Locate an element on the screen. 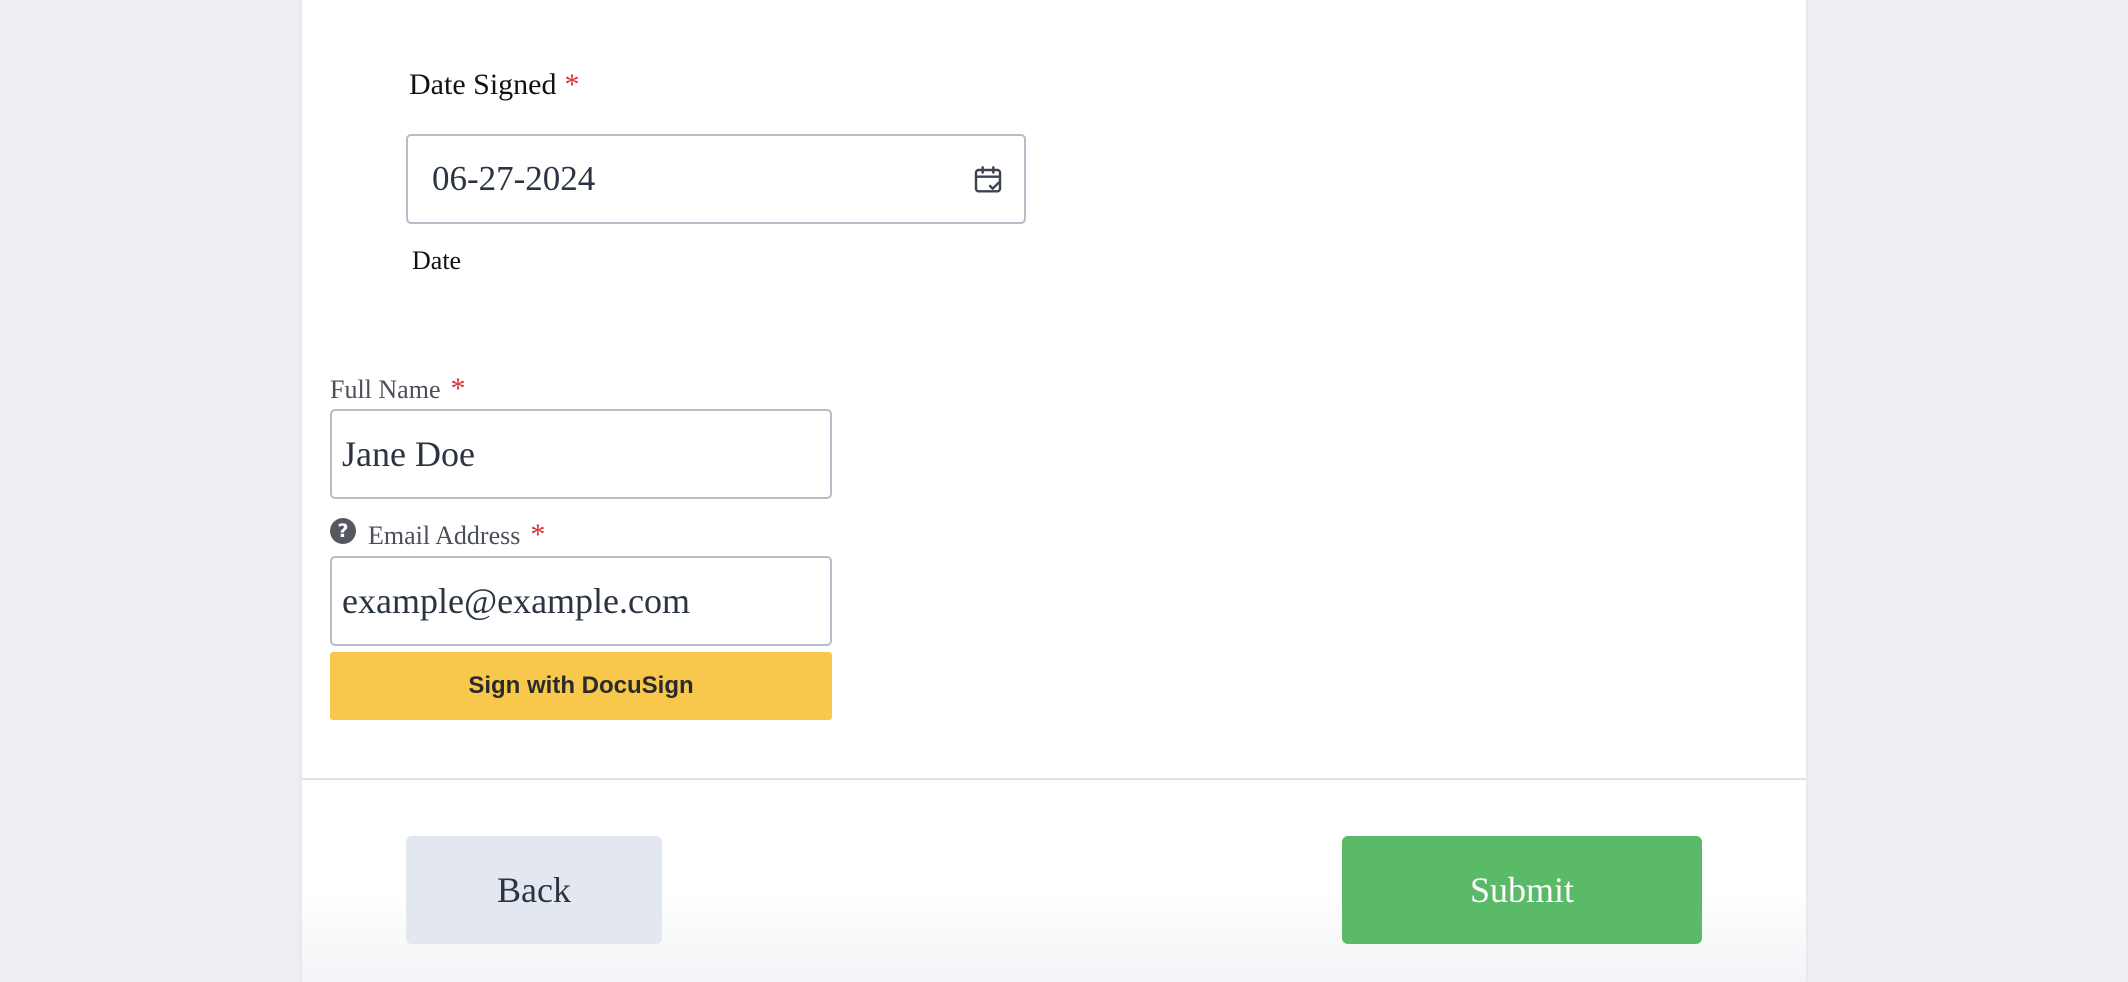  sign-with-docusign-button: Sign with DocuSign is located at coordinates (581, 686).